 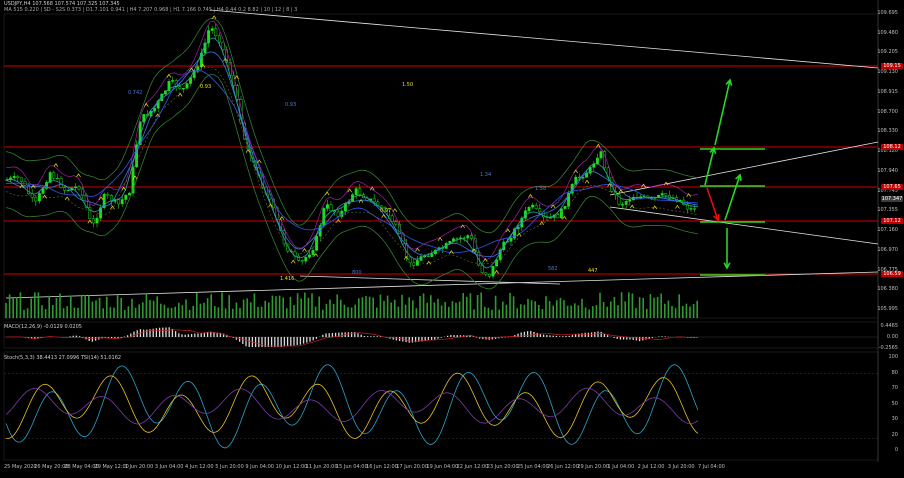 What do you see at coordinates (887, 131) in the screenshot?
I see `price-label: 108.330` at bounding box center [887, 131].